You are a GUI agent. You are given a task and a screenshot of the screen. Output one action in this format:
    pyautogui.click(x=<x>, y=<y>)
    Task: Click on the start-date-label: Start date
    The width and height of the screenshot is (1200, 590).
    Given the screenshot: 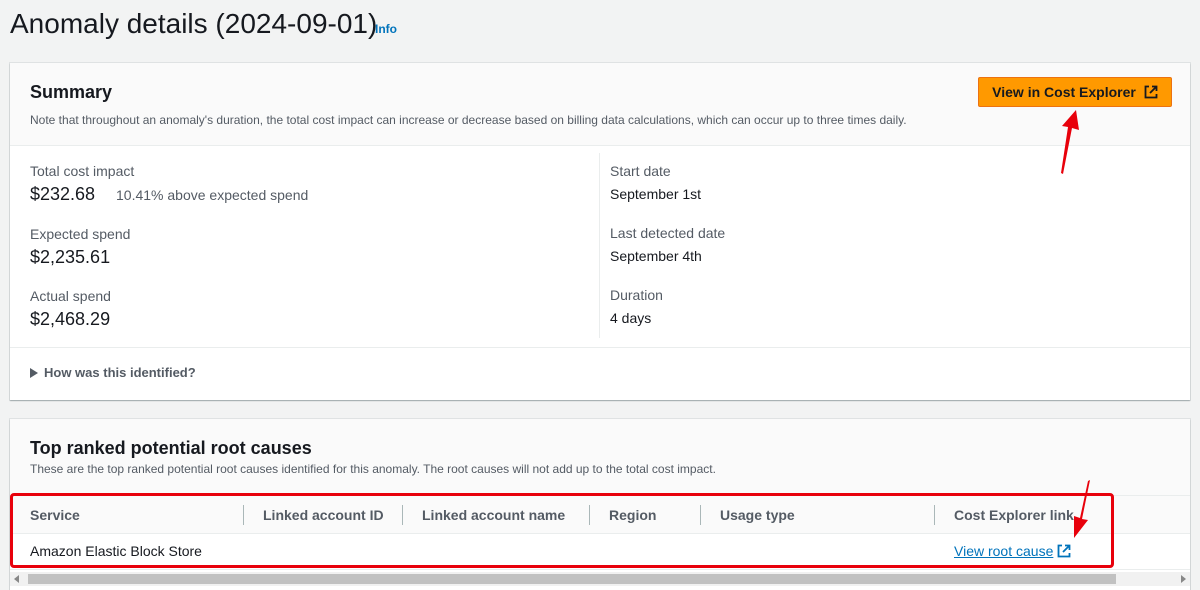 What is the action you would take?
    pyautogui.click(x=640, y=171)
    